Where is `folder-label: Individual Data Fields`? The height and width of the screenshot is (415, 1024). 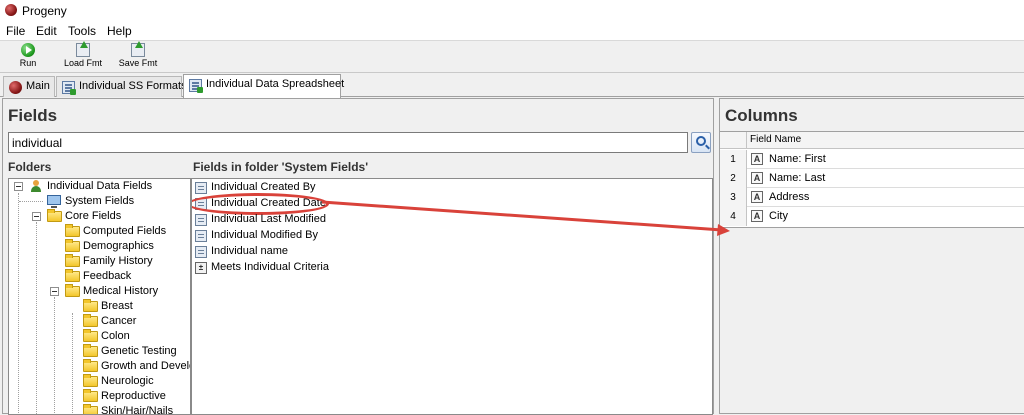
folder-label: Individual Data Fields is located at coordinates (100, 186).